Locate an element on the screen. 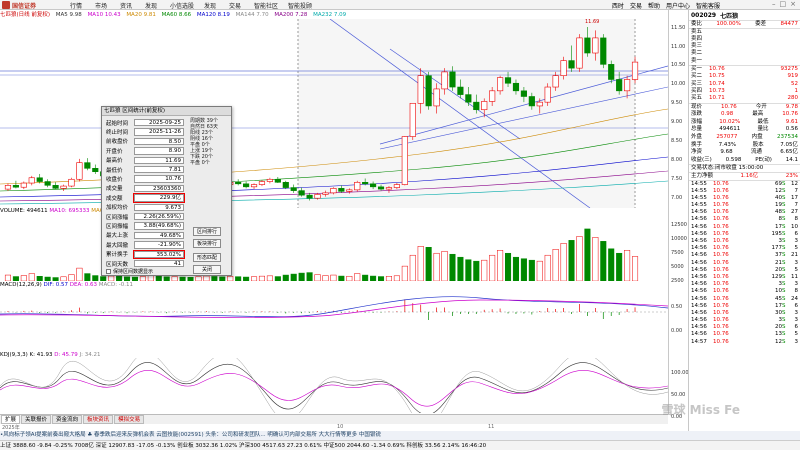 The height and width of the screenshot is (450, 800). tick-volume: 48 is located at coordinates (778, 212).